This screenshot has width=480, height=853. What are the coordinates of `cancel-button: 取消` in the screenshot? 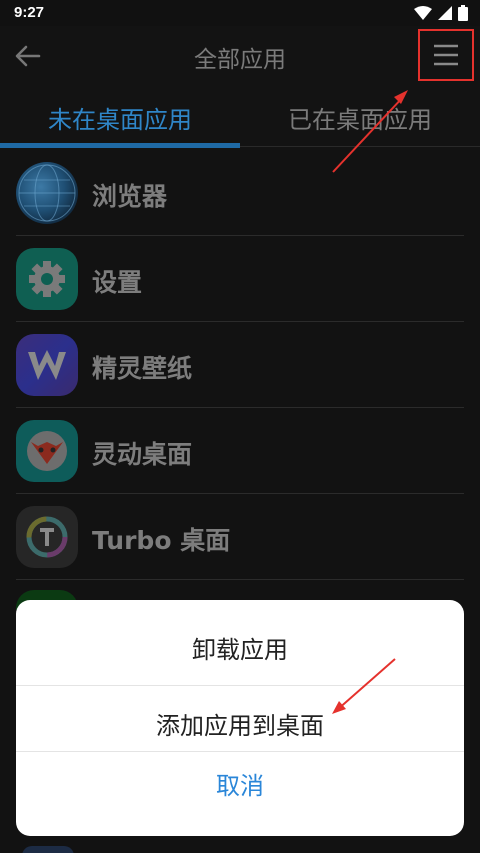 It's located at (240, 783).